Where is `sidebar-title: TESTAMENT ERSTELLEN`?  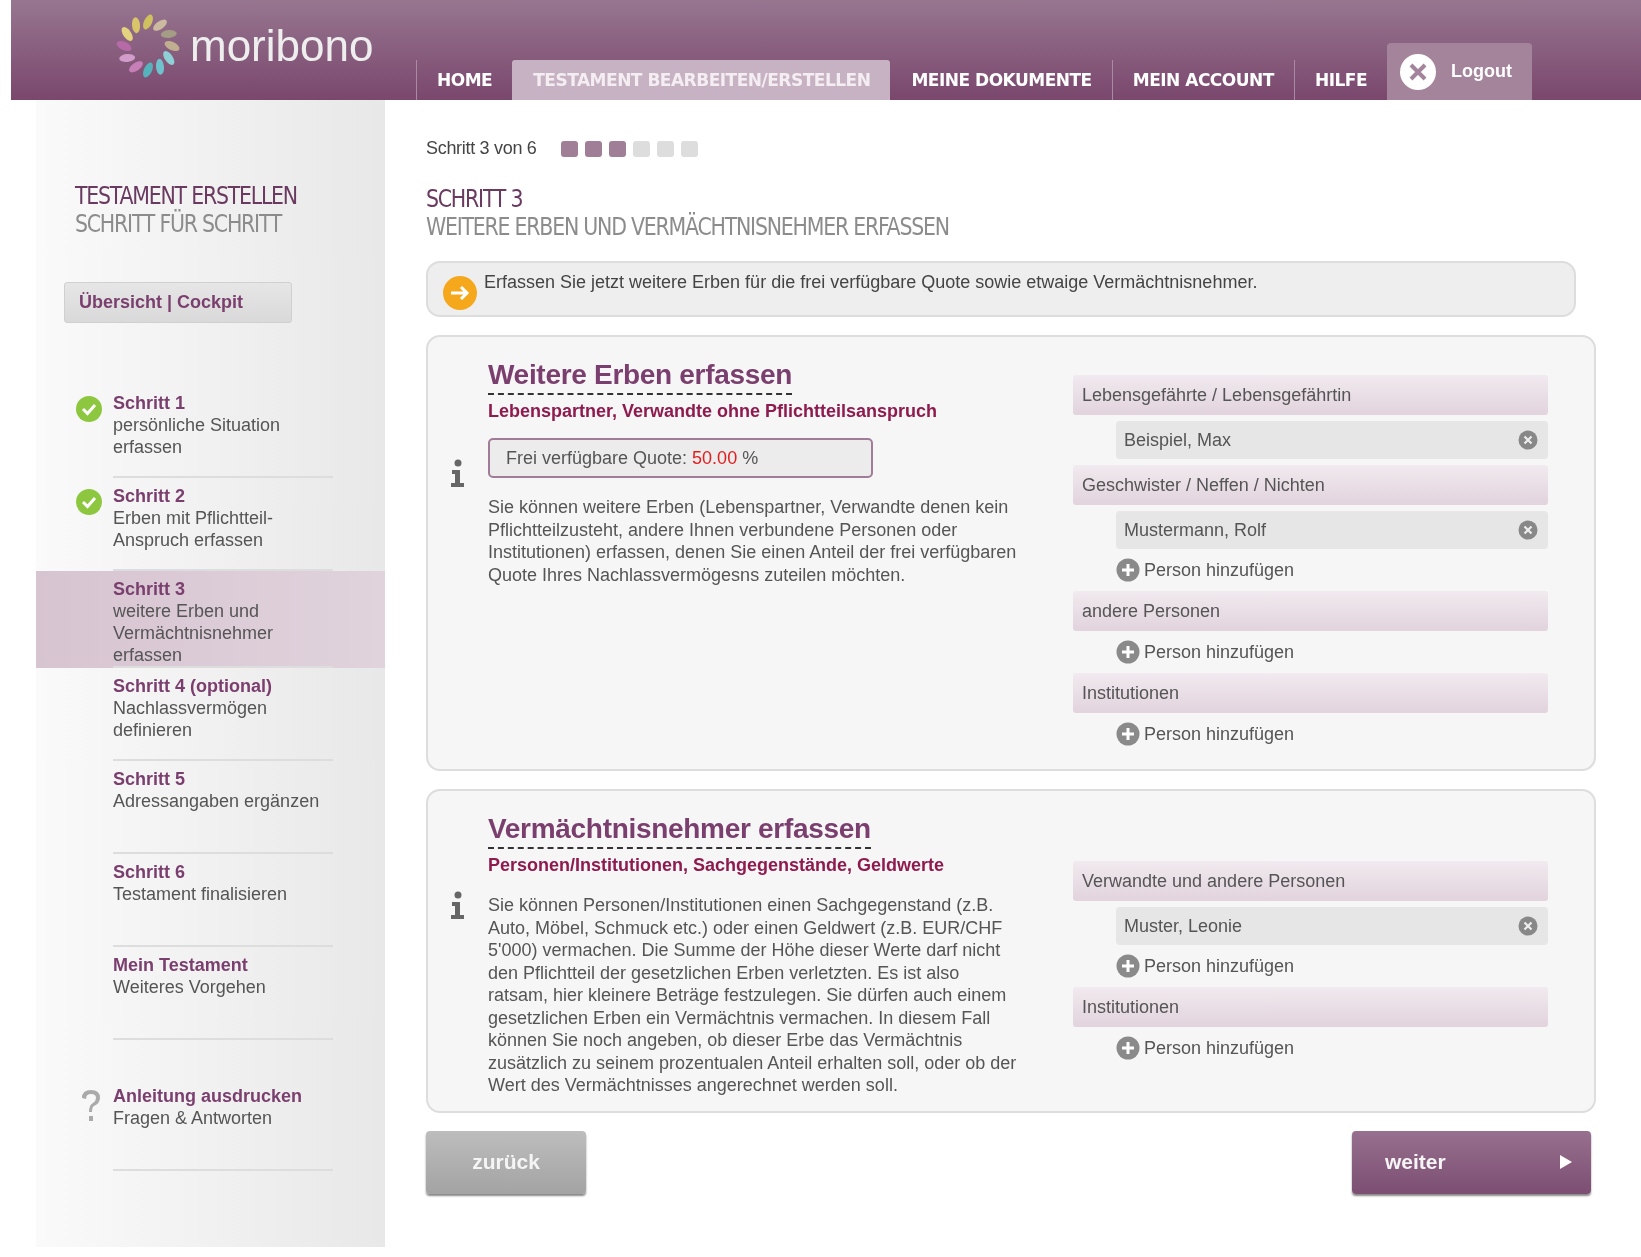 sidebar-title: TESTAMENT ERSTELLEN is located at coordinates (186, 196).